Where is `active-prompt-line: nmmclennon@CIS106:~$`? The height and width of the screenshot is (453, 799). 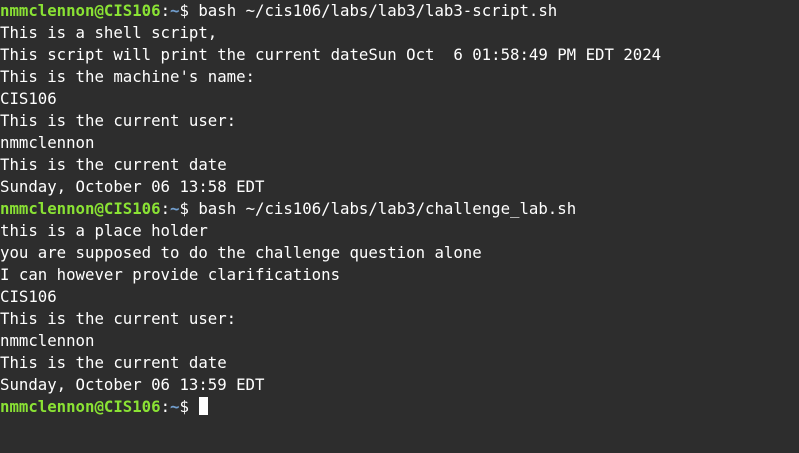 active-prompt-line: nmmclennon@CIS106:~$ is located at coordinates (399, 407).